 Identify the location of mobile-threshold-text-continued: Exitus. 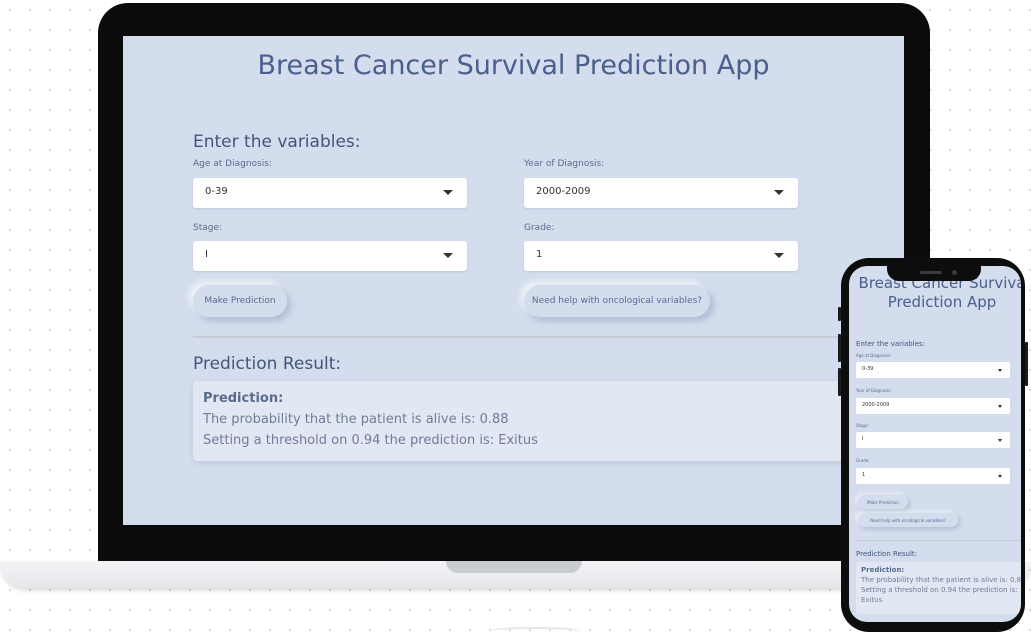
(872, 600).